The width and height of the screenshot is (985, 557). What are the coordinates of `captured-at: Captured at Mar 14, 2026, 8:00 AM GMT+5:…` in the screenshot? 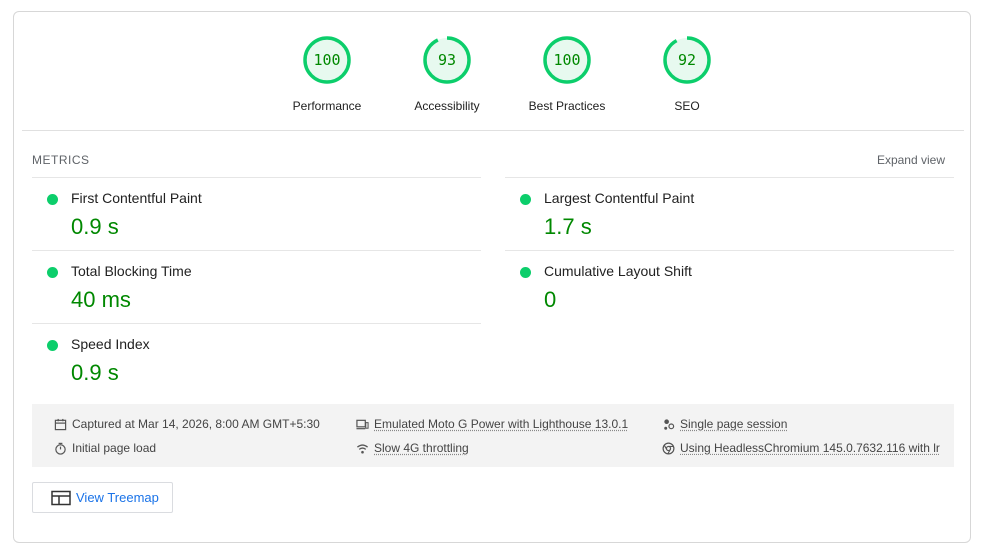 It's located at (187, 424).